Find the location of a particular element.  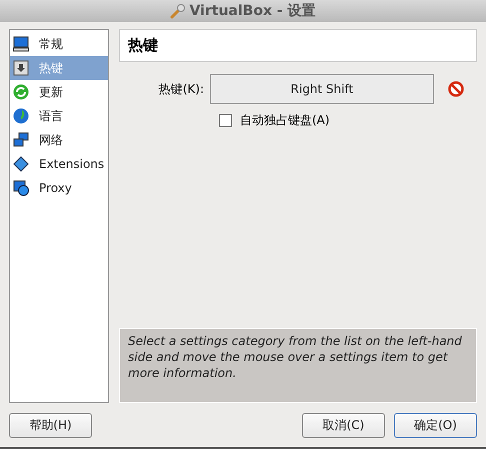

checkbox-label: 自动独占键盘(A) is located at coordinates (285, 120).